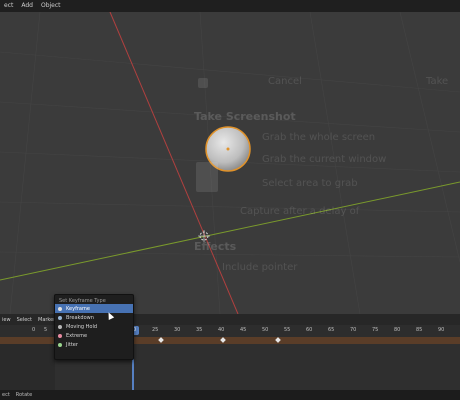  What do you see at coordinates (6, 320) in the screenshot?
I see `timeline-menu-view: iew` at bounding box center [6, 320].